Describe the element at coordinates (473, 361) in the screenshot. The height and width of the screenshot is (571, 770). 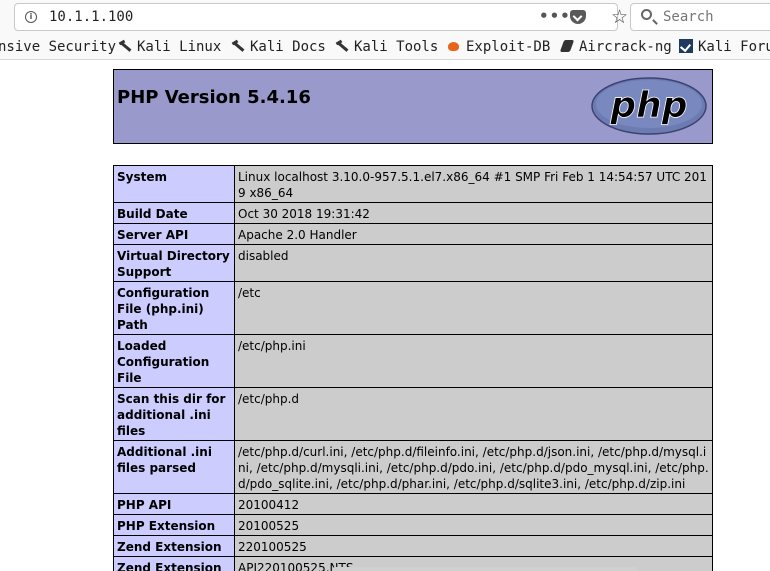
I see `info-value: /etc/php.ini` at that location.